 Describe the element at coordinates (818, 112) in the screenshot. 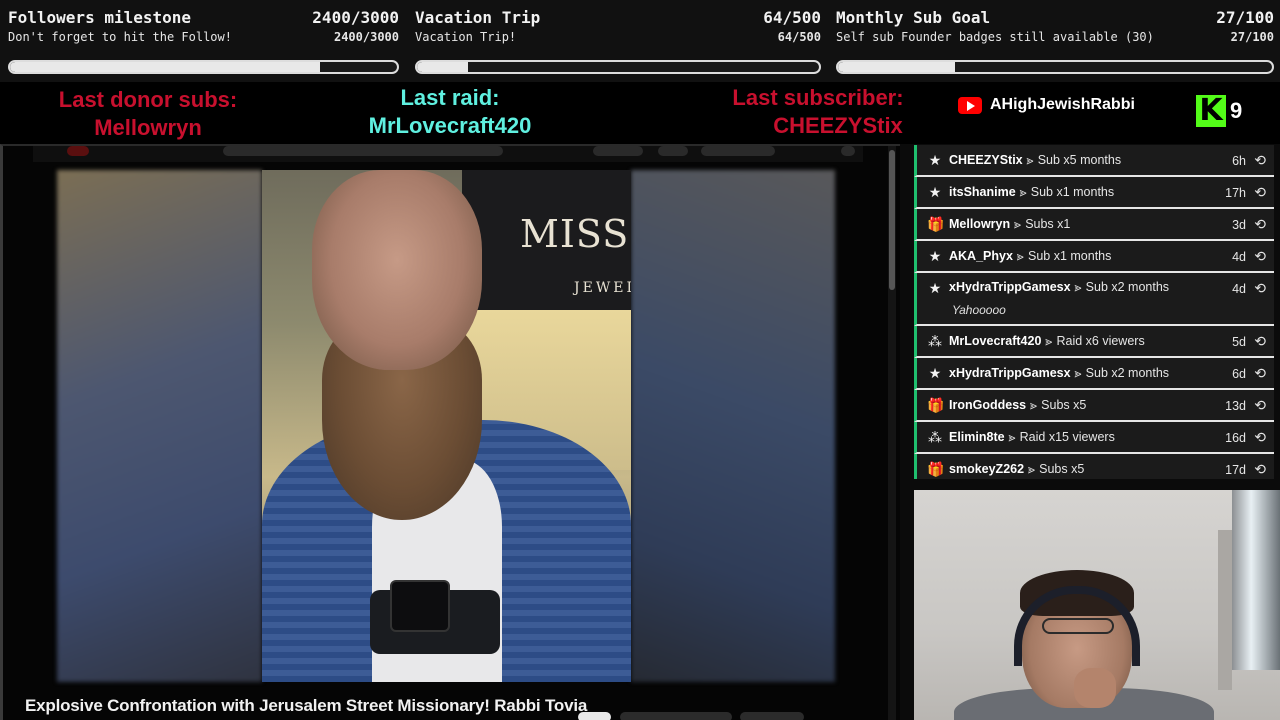

I see `last-subscriber-alert: Last subscriber: CHEEZYStix` at that location.